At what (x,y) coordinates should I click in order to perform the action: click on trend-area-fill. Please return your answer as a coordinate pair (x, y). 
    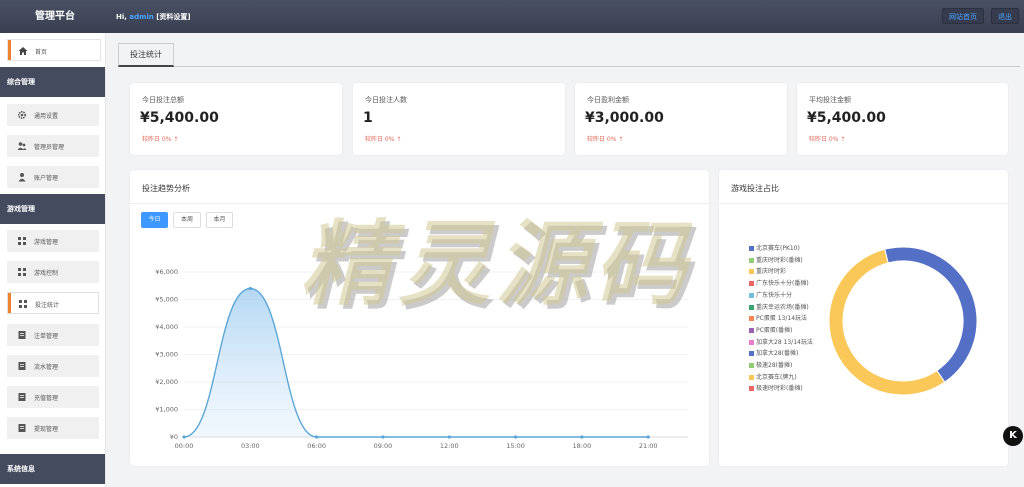
    Looking at the image, I should click on (416, 362).